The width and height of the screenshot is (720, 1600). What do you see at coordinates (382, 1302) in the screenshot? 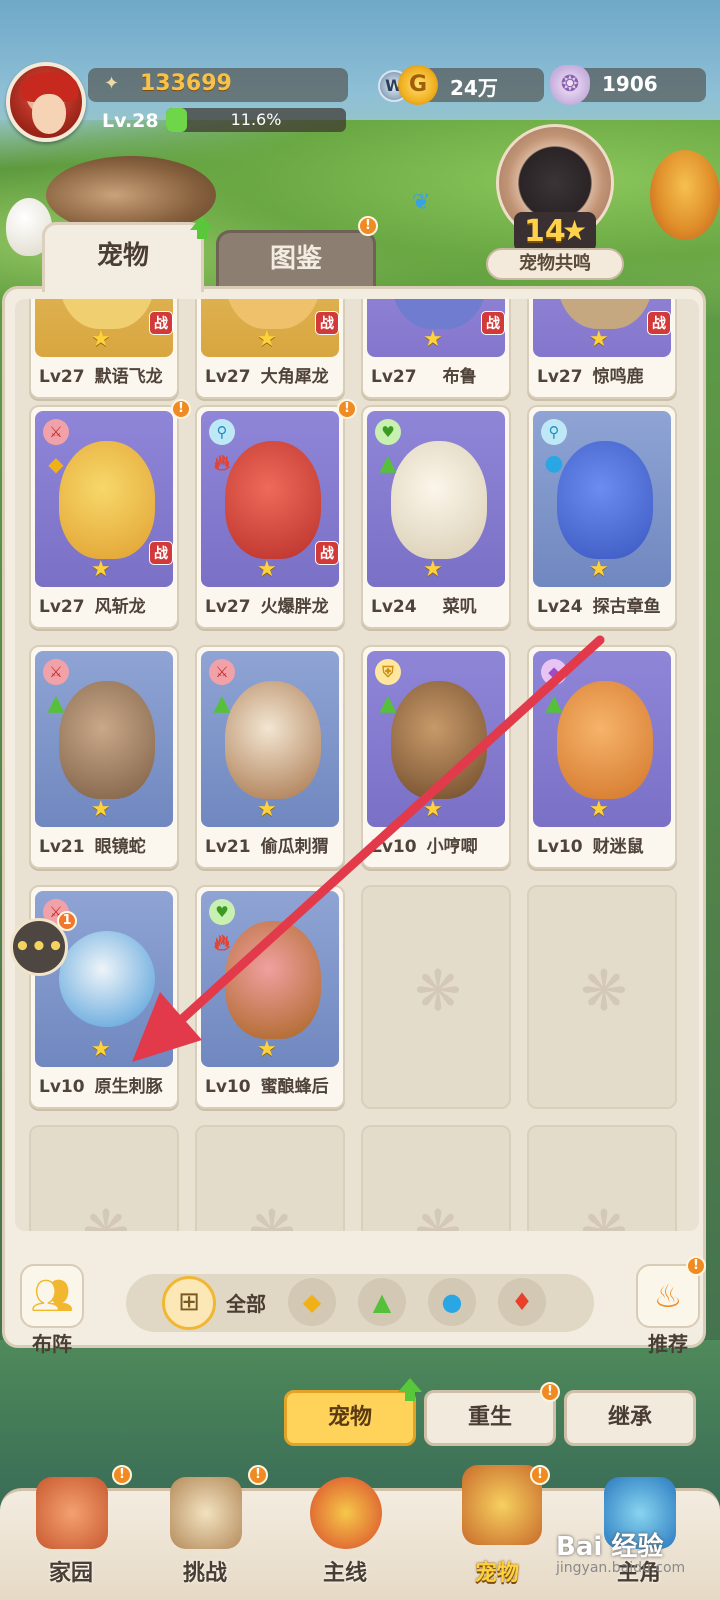
I see `filter-leaf-icon: ▲` at bounding box center [382, 1302].